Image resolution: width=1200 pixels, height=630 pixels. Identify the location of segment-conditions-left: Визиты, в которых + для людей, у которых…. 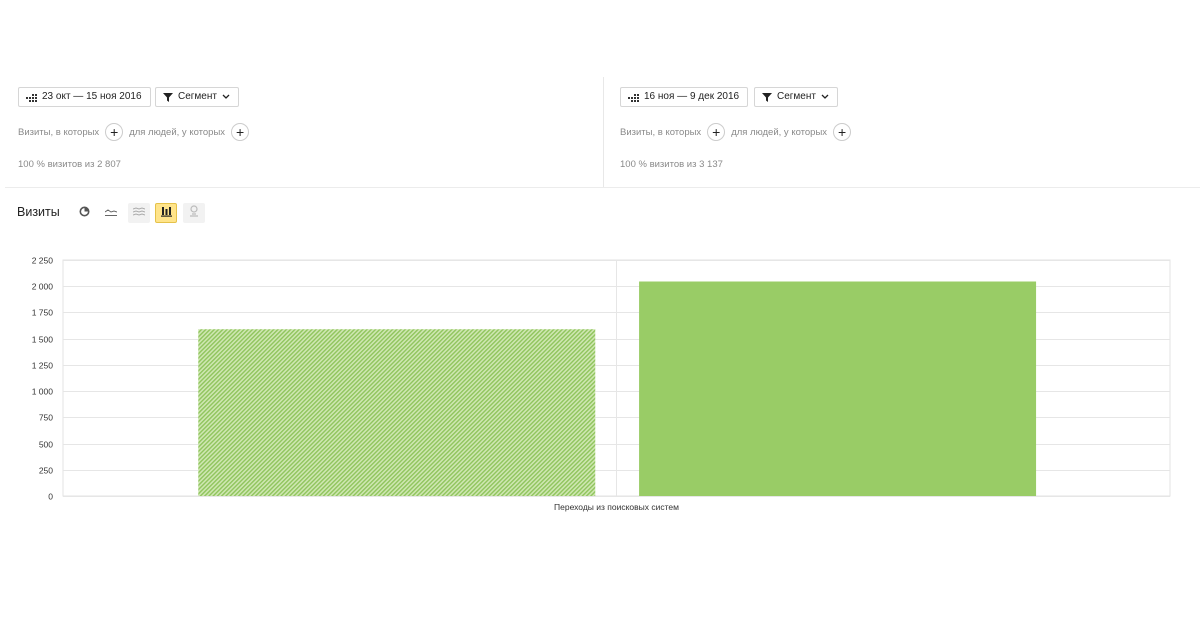
(136, 132).